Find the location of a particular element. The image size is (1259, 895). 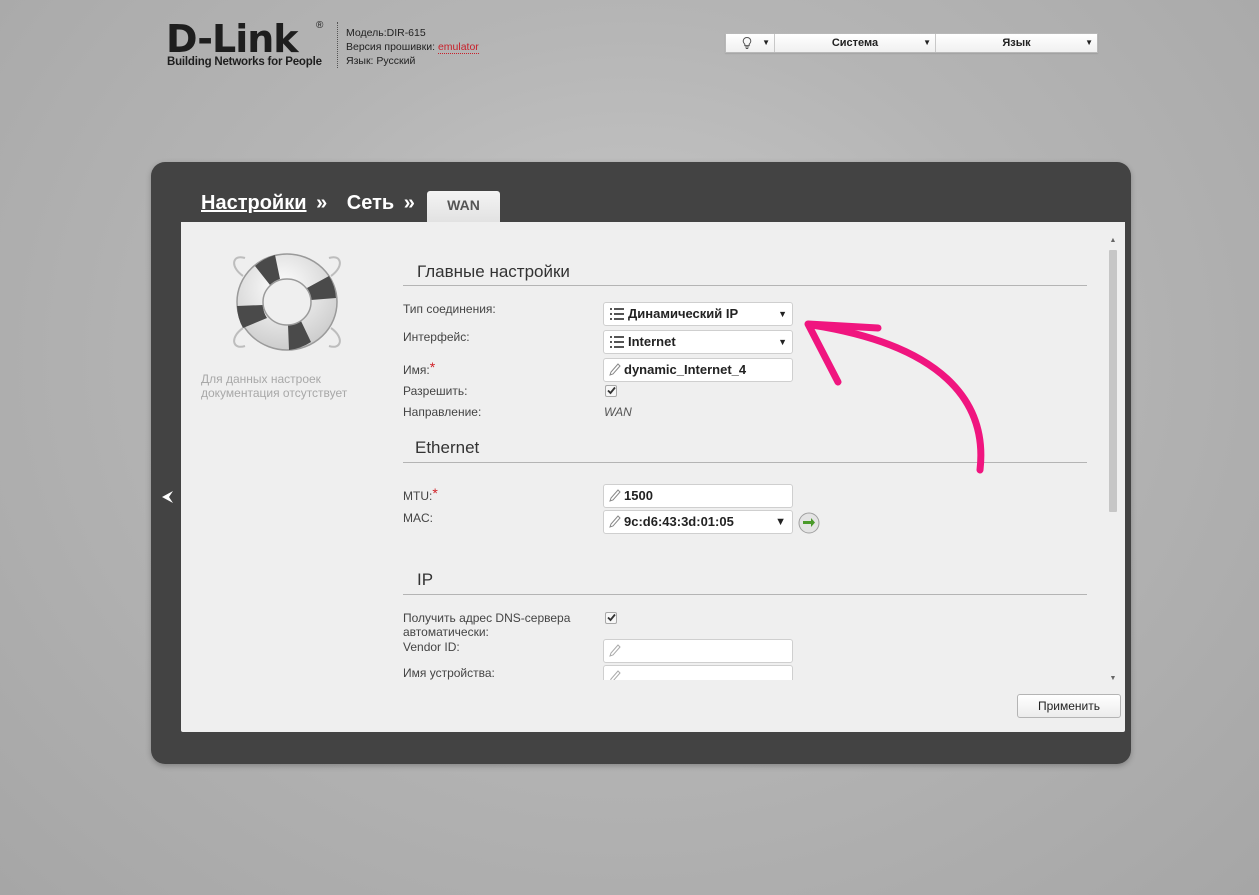

direction-value: WAN is located at coordinates (618, 412).